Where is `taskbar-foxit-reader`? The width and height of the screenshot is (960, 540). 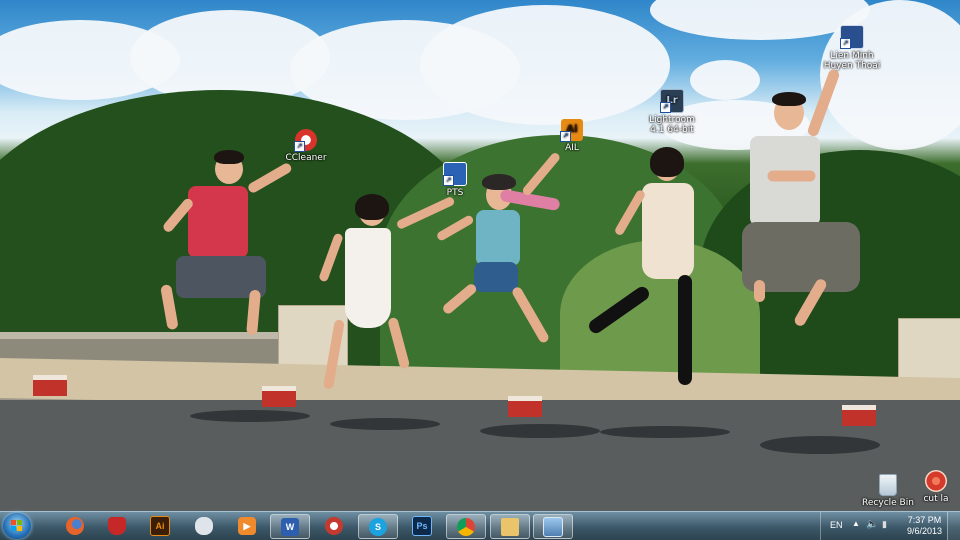
taskbar-foxit-reader is located at coordinates (334, 525).